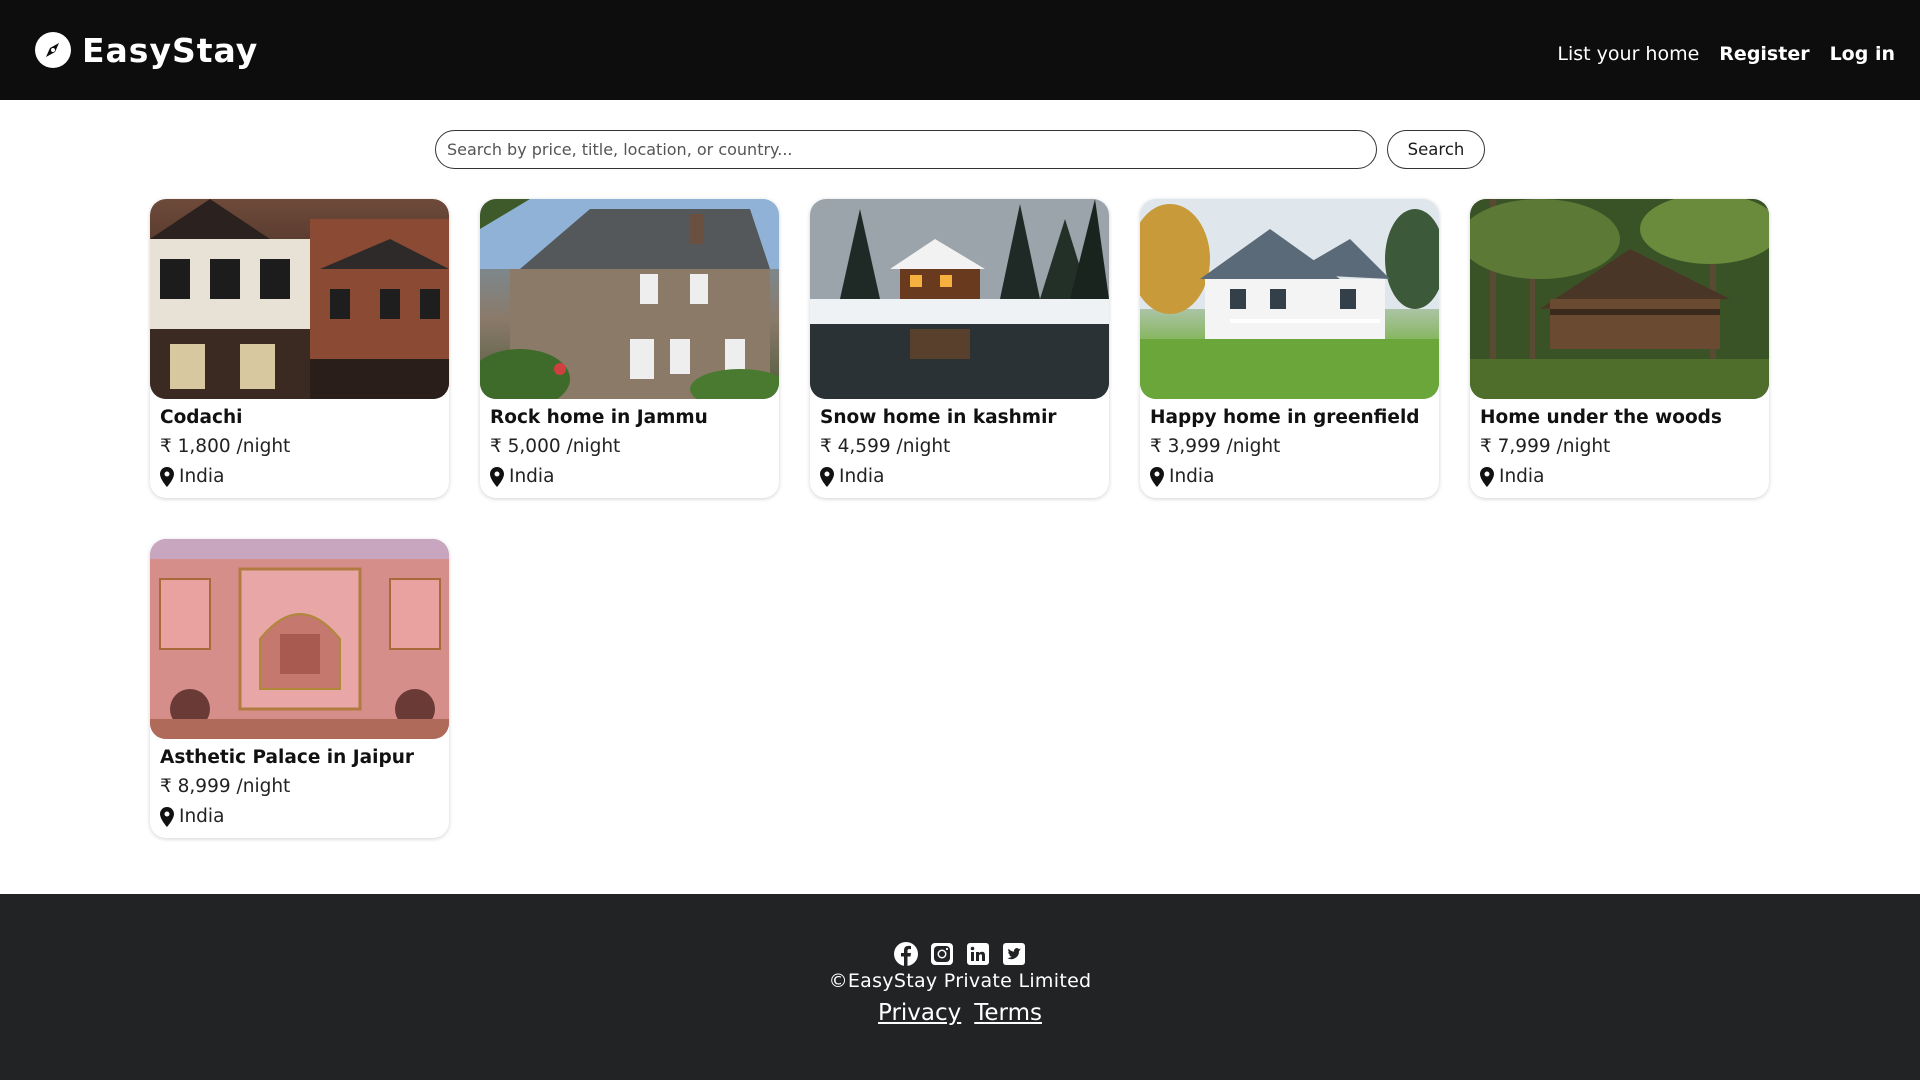  I want to click on listing-title: Rock home in Jammu, so click(599, 417).